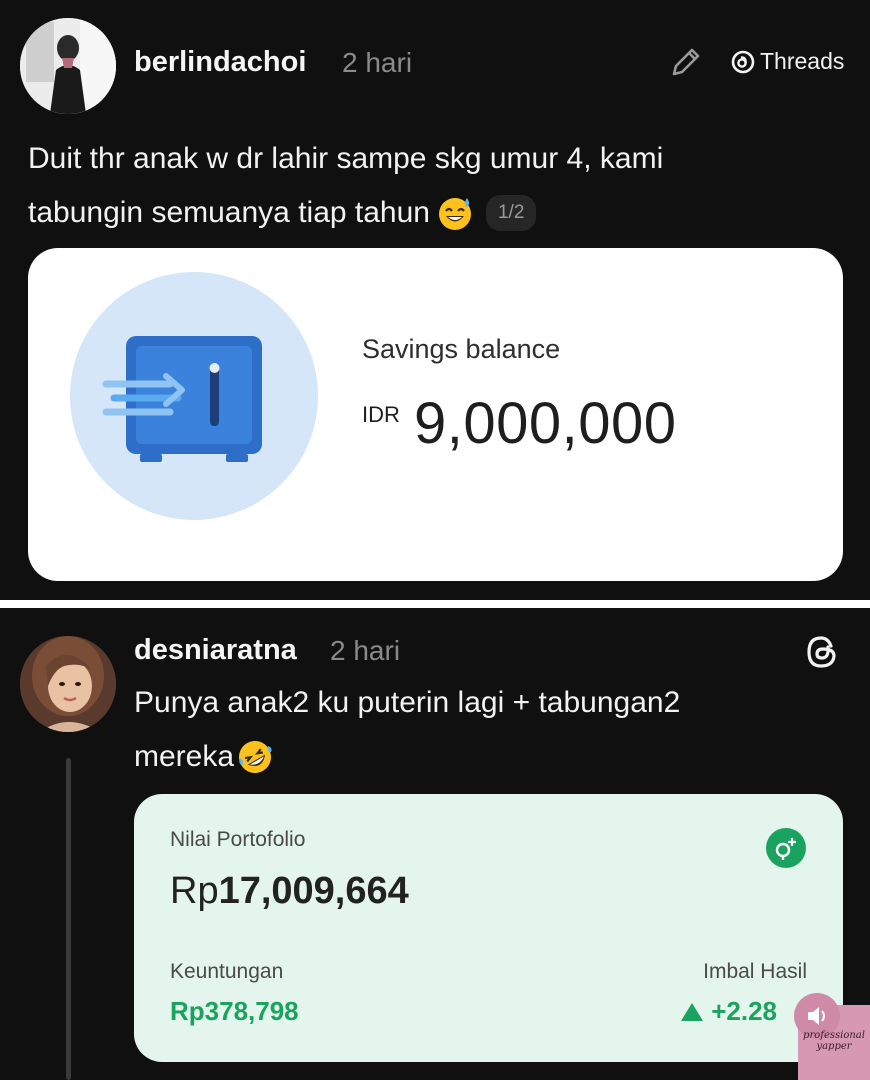 Image resolution: width=870 pixels, height=1080 pixels. I want to click on add-member-button, so click(786, 848).